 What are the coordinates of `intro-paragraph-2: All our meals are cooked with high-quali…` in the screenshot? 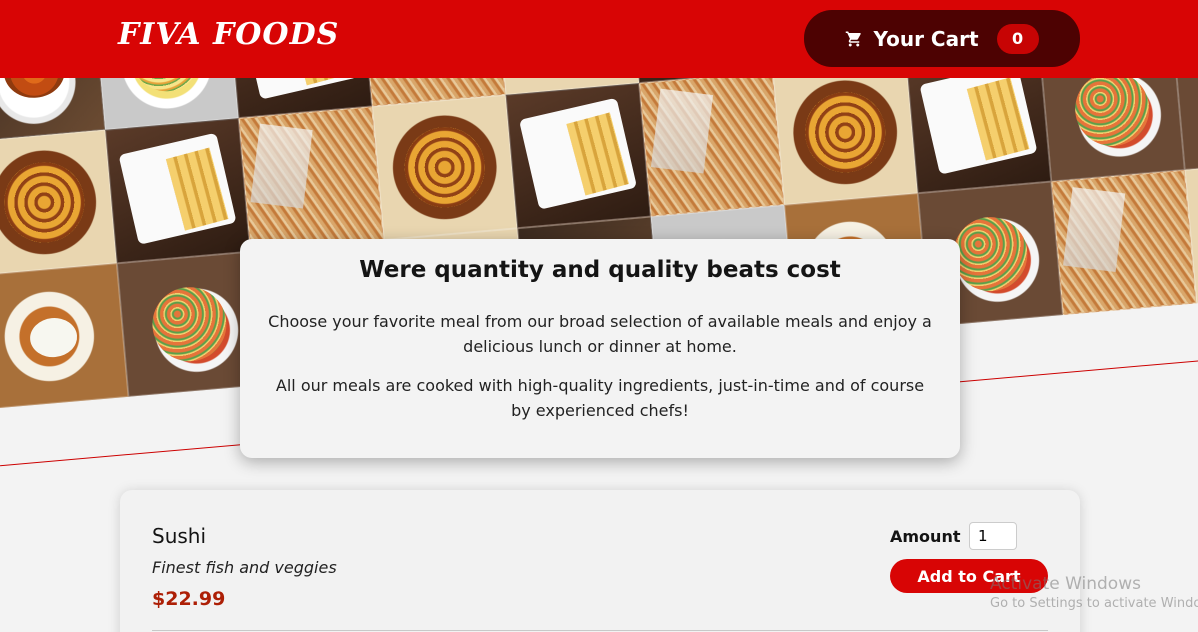 It's located at (600, 398).